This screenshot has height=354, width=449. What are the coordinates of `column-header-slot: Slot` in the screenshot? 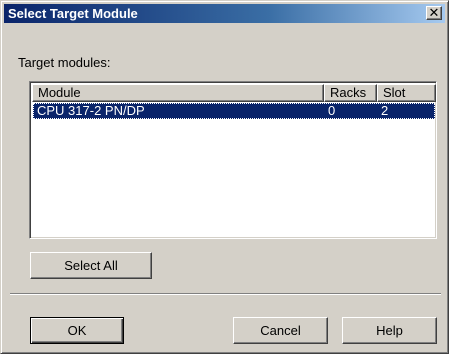 It's located at (406, 93).